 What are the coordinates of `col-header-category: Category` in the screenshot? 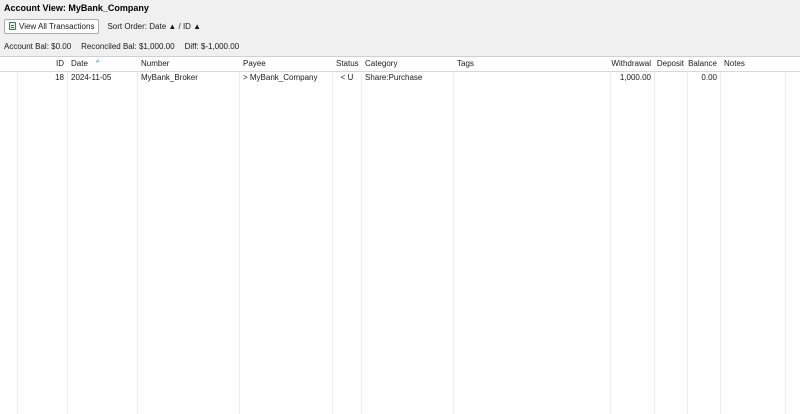 It's located at (407, 64).